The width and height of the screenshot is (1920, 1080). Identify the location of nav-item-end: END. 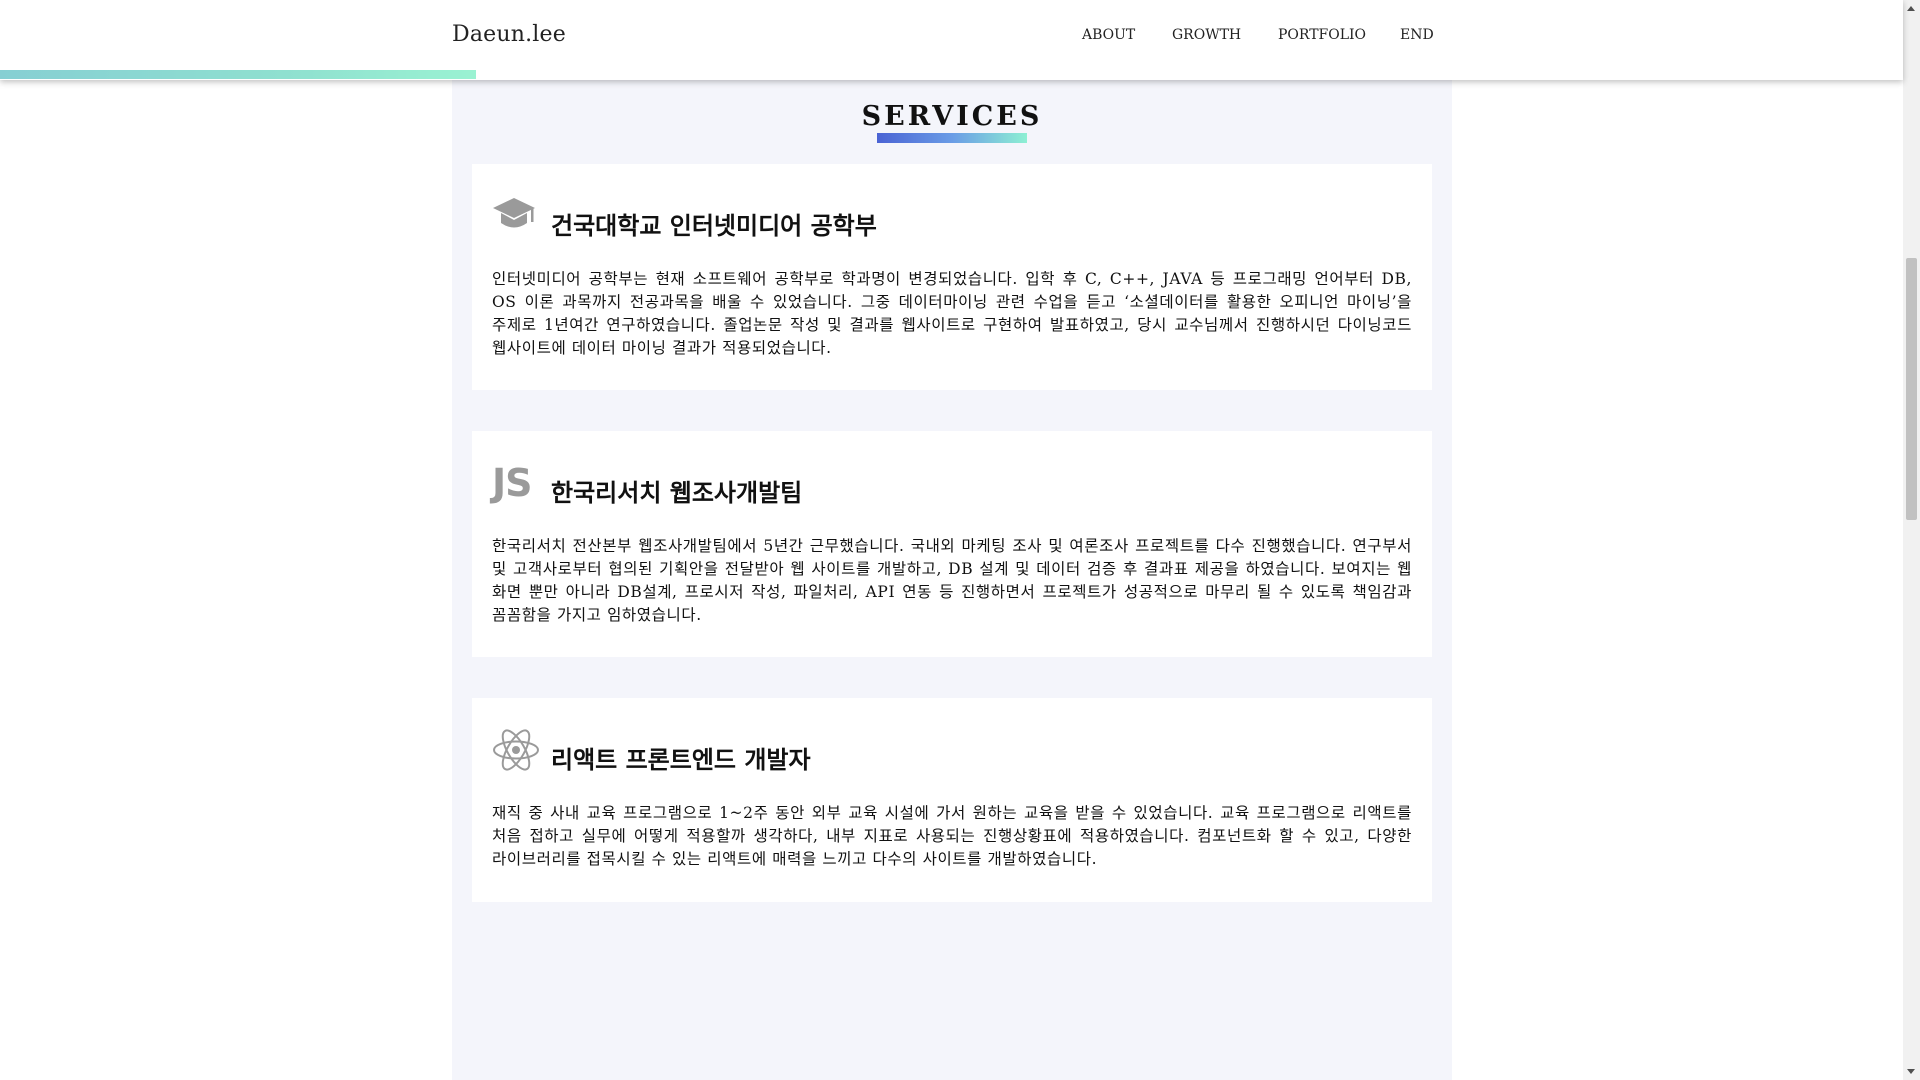
(1417, 35).